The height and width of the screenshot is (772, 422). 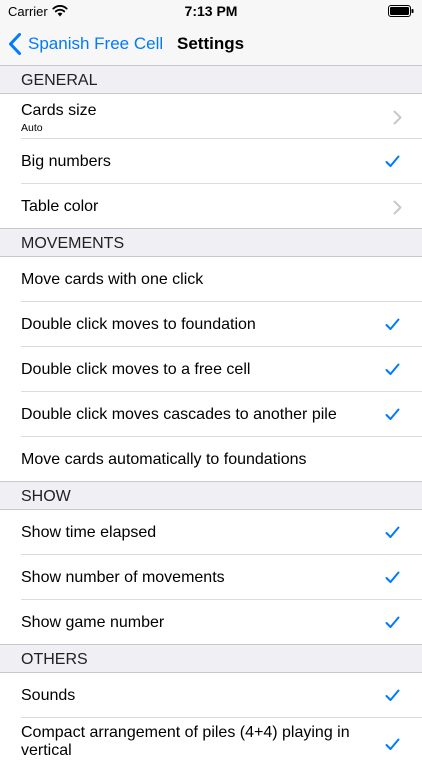 I want to click on battery-icon, so click(x=401, y=11).